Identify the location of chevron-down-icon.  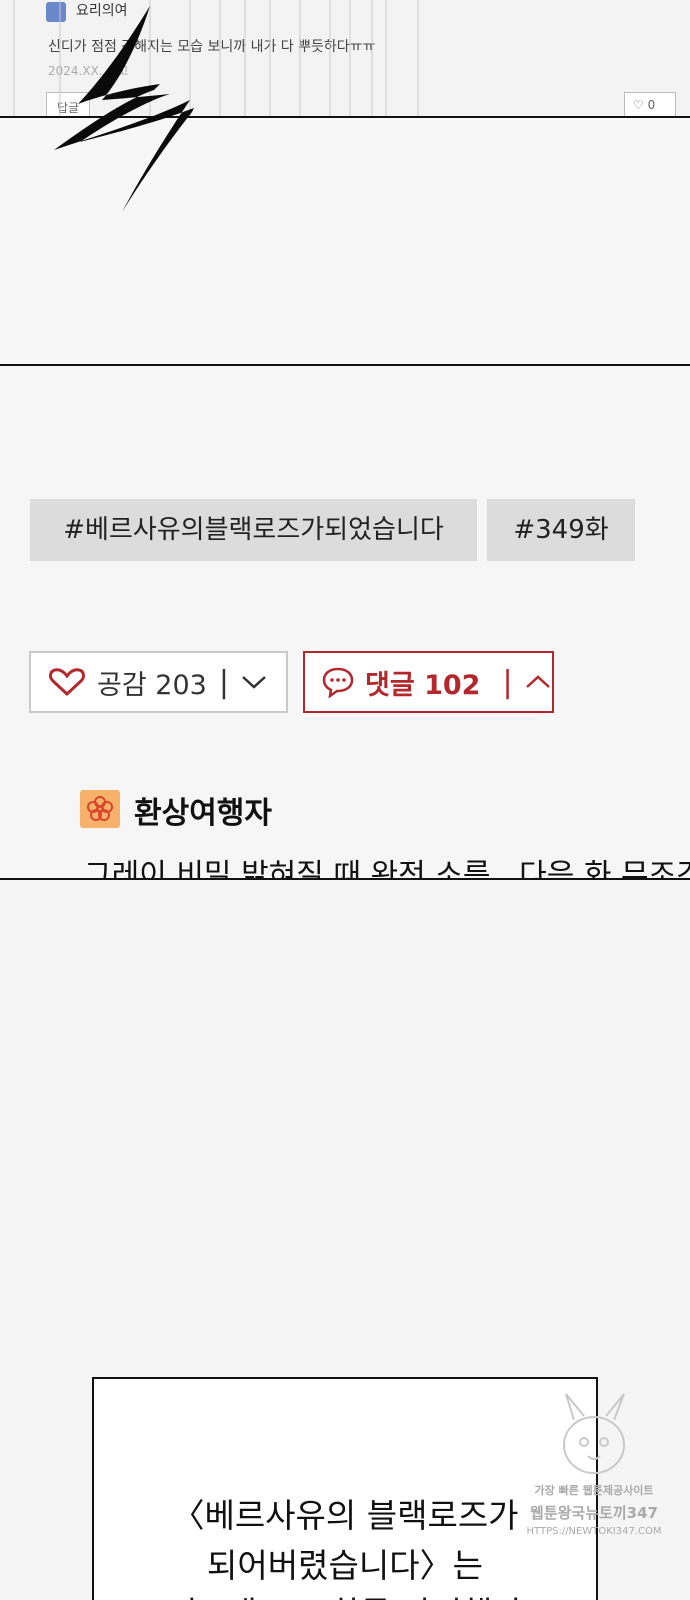
(254, 682).